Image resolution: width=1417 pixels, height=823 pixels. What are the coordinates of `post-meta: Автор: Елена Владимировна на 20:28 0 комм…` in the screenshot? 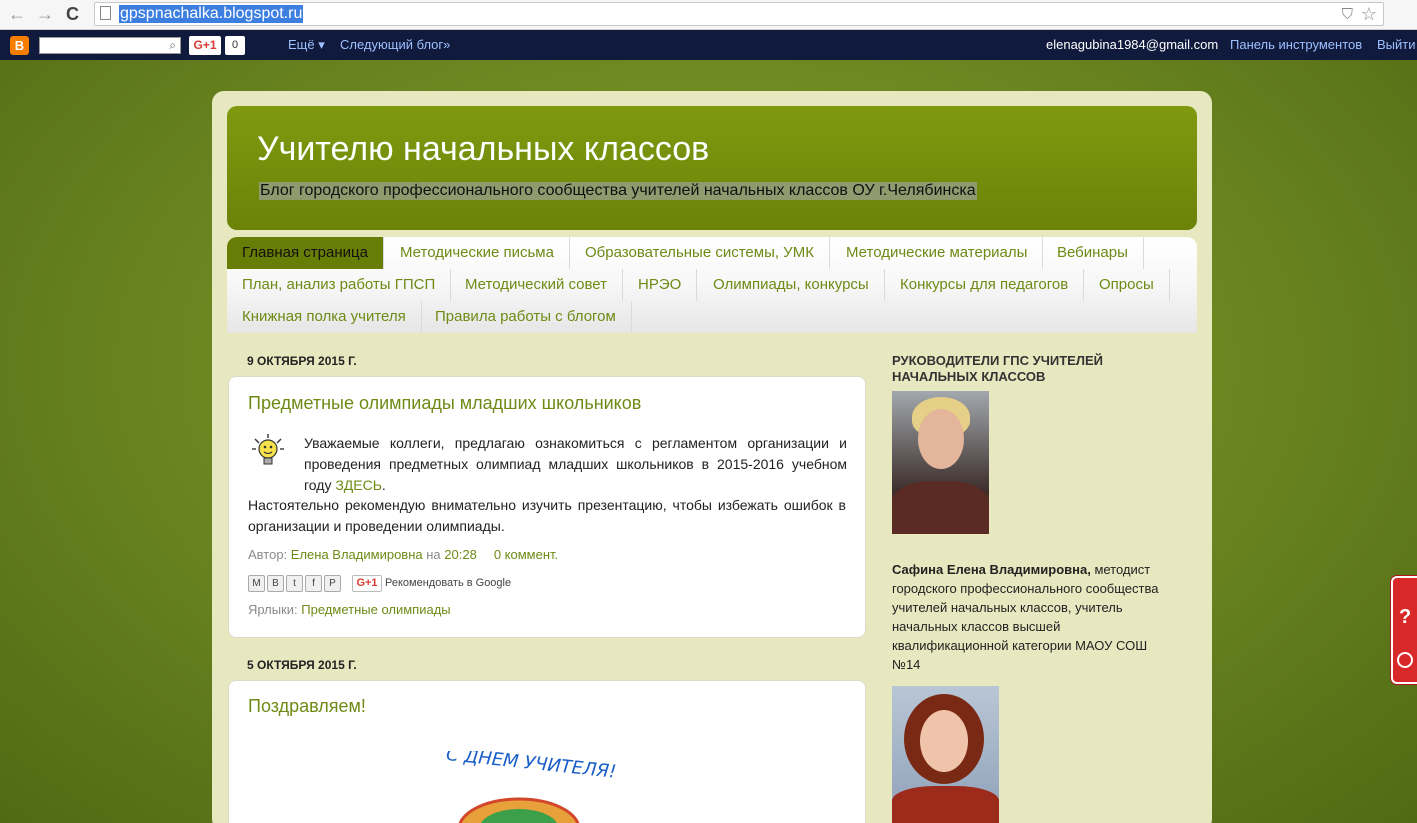 It's located at (403, 554).